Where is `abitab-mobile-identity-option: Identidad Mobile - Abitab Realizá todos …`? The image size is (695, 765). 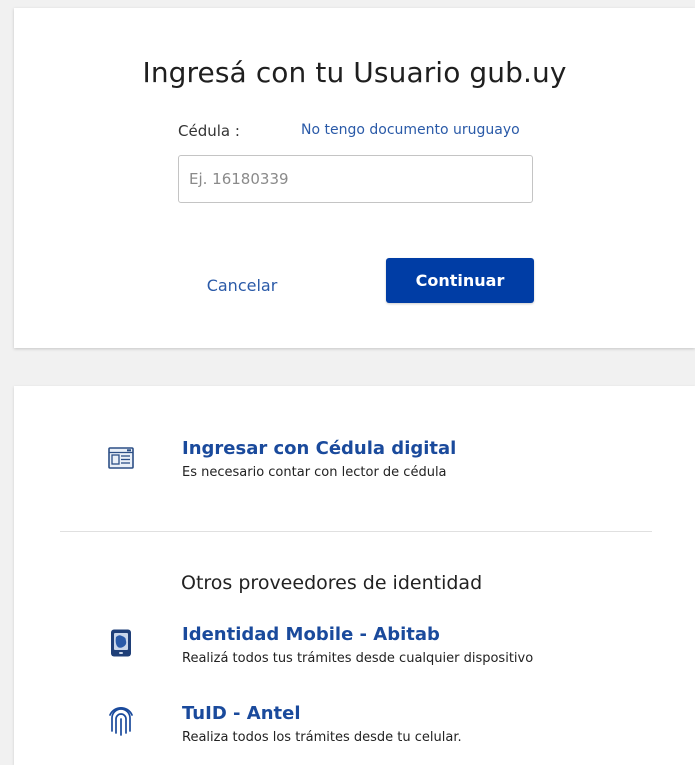
abitab-mobile-identity-option: Identidad Mobile - Abitab Realizá todos … is located at coordinates (354, 652).